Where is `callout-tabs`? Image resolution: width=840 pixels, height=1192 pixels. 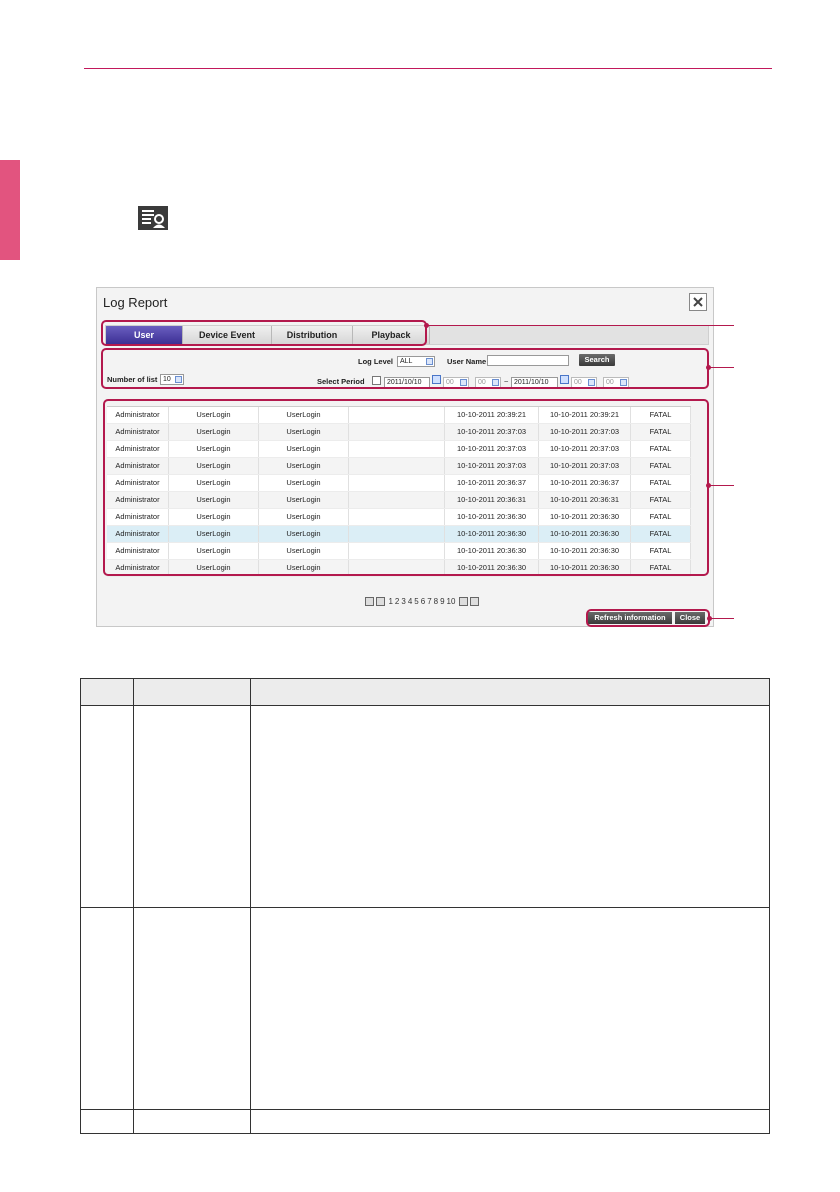
callout-tabs is located at coordinates (264, 333).